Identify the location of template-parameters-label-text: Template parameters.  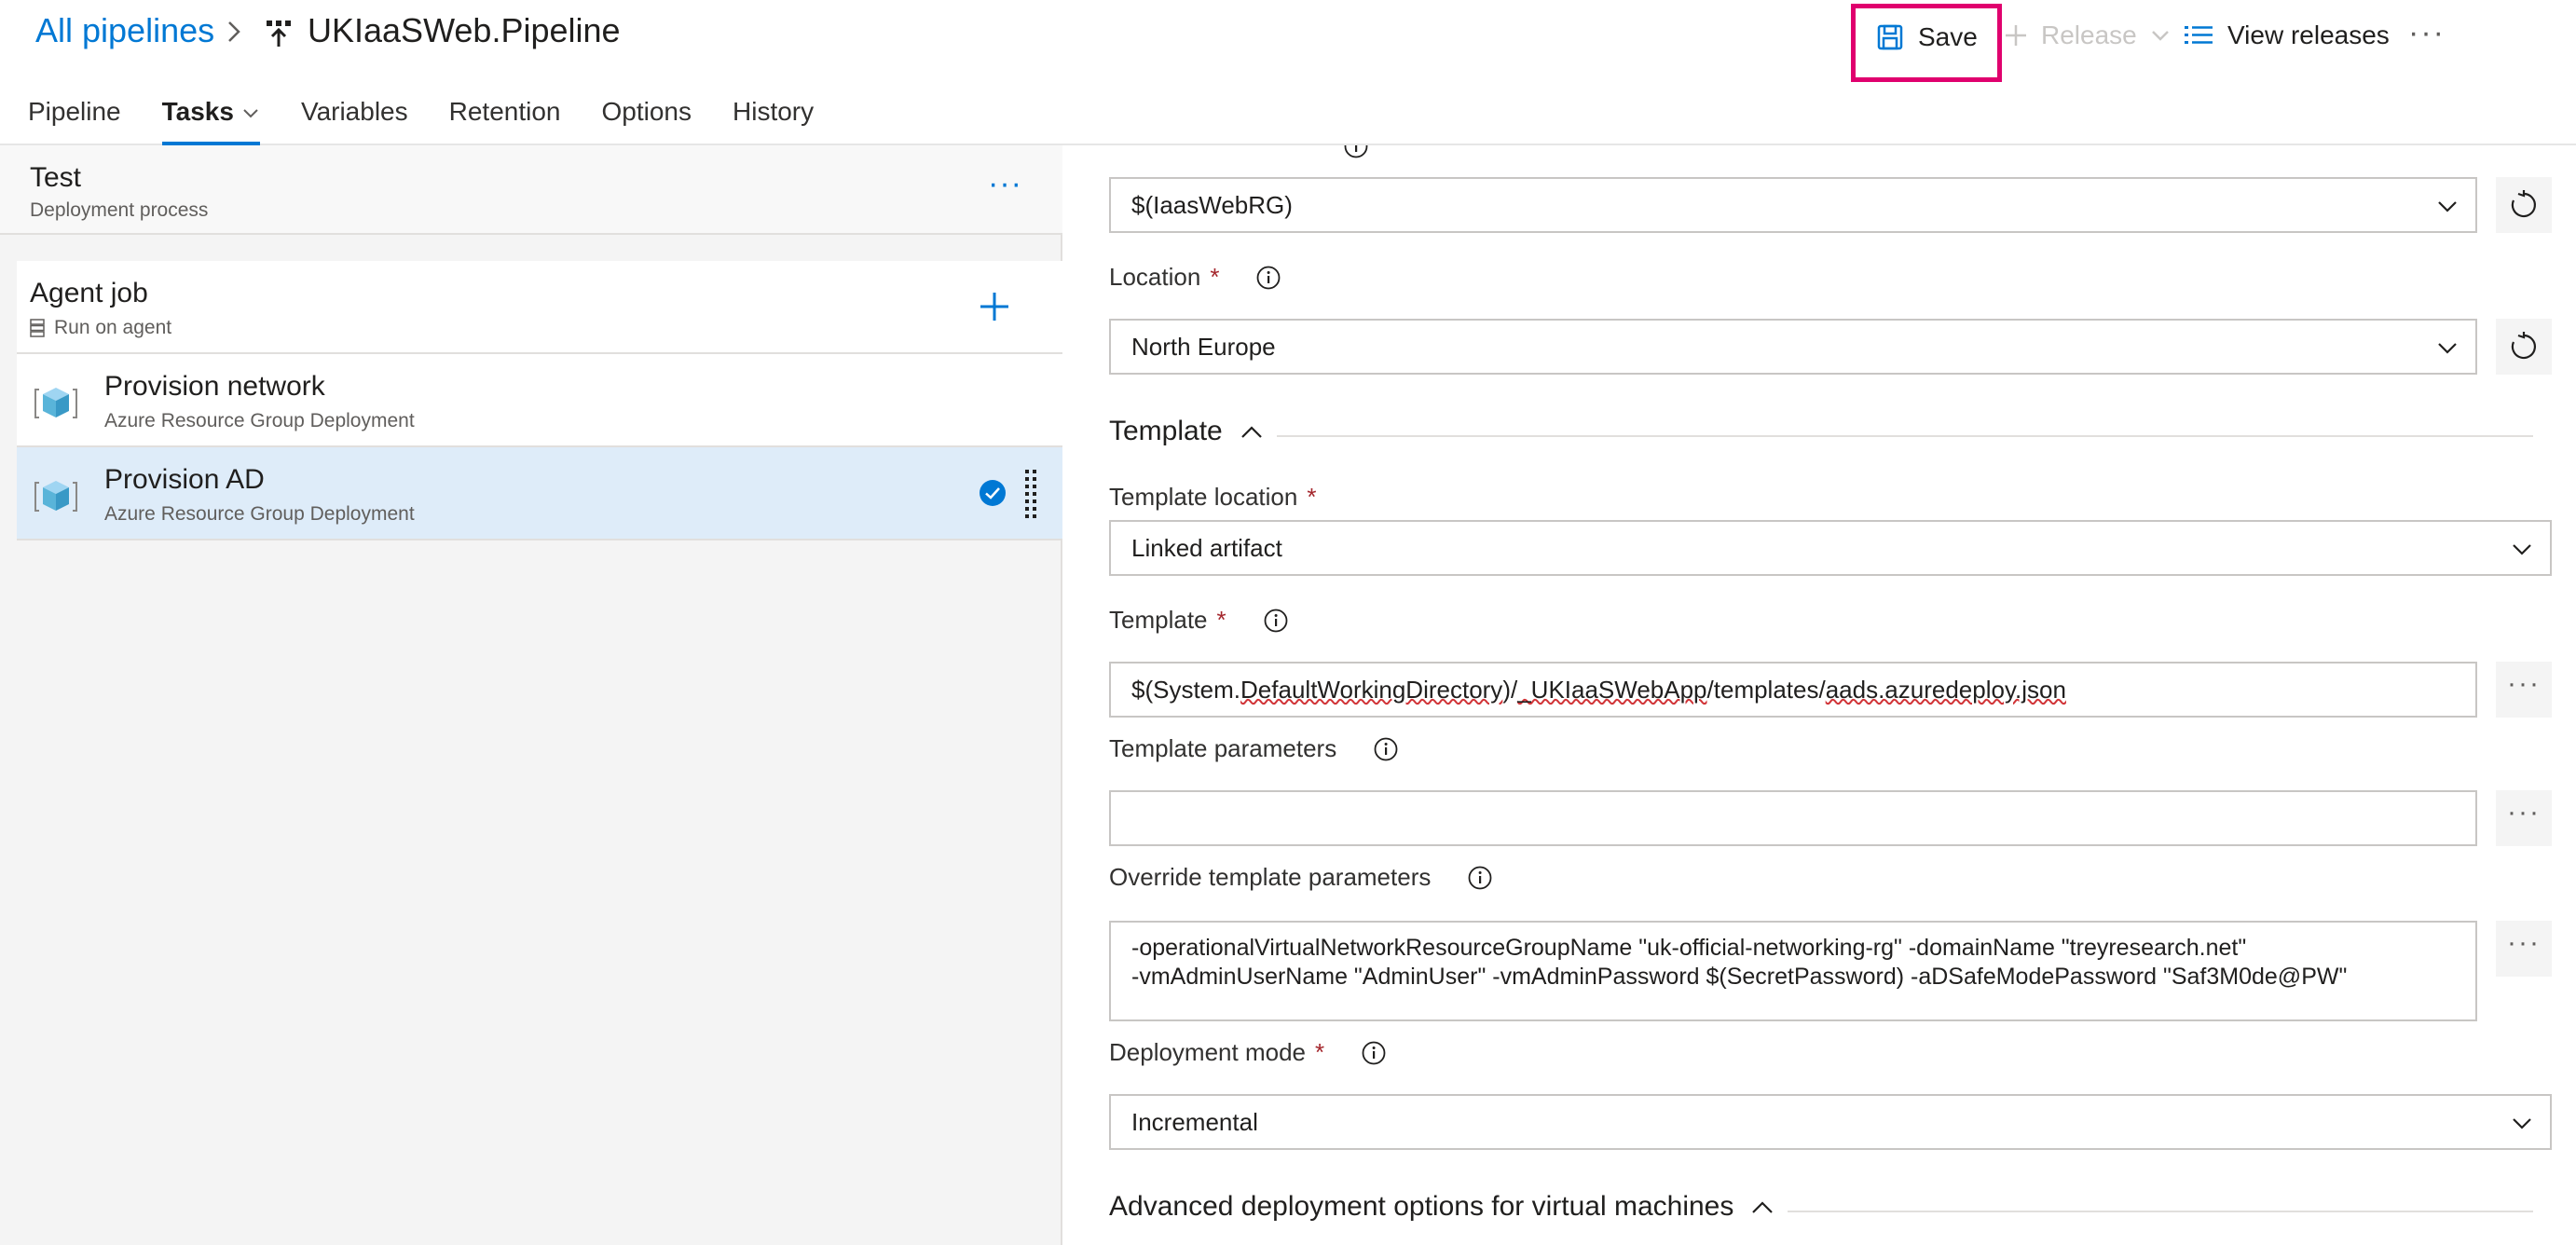
(1223, 748).